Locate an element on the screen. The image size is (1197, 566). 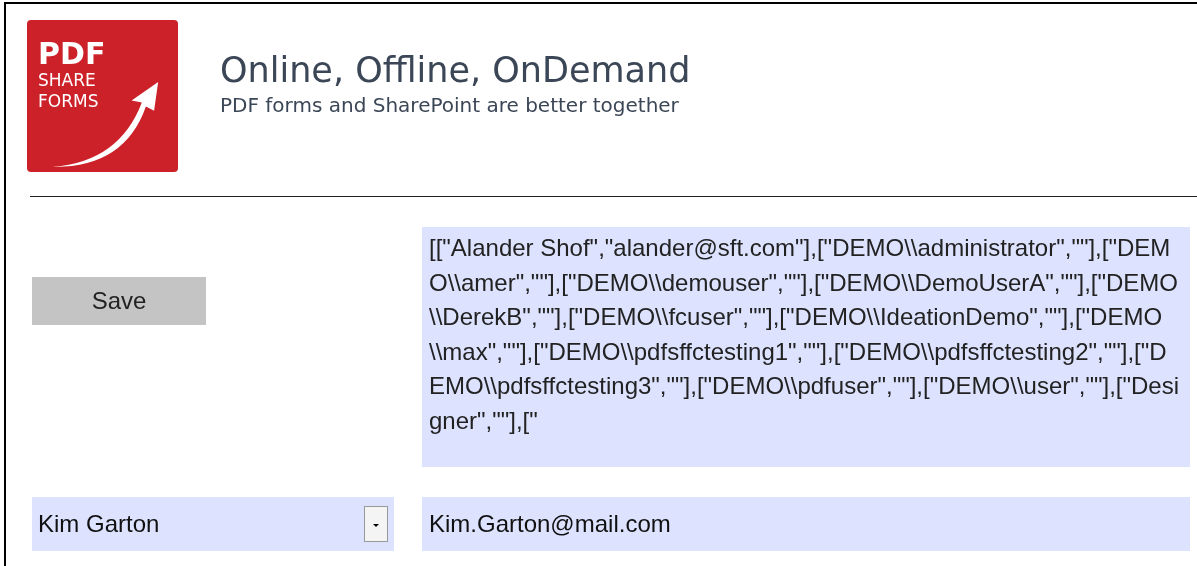
logo-text: SHARE is located at coordinates (67, 80).